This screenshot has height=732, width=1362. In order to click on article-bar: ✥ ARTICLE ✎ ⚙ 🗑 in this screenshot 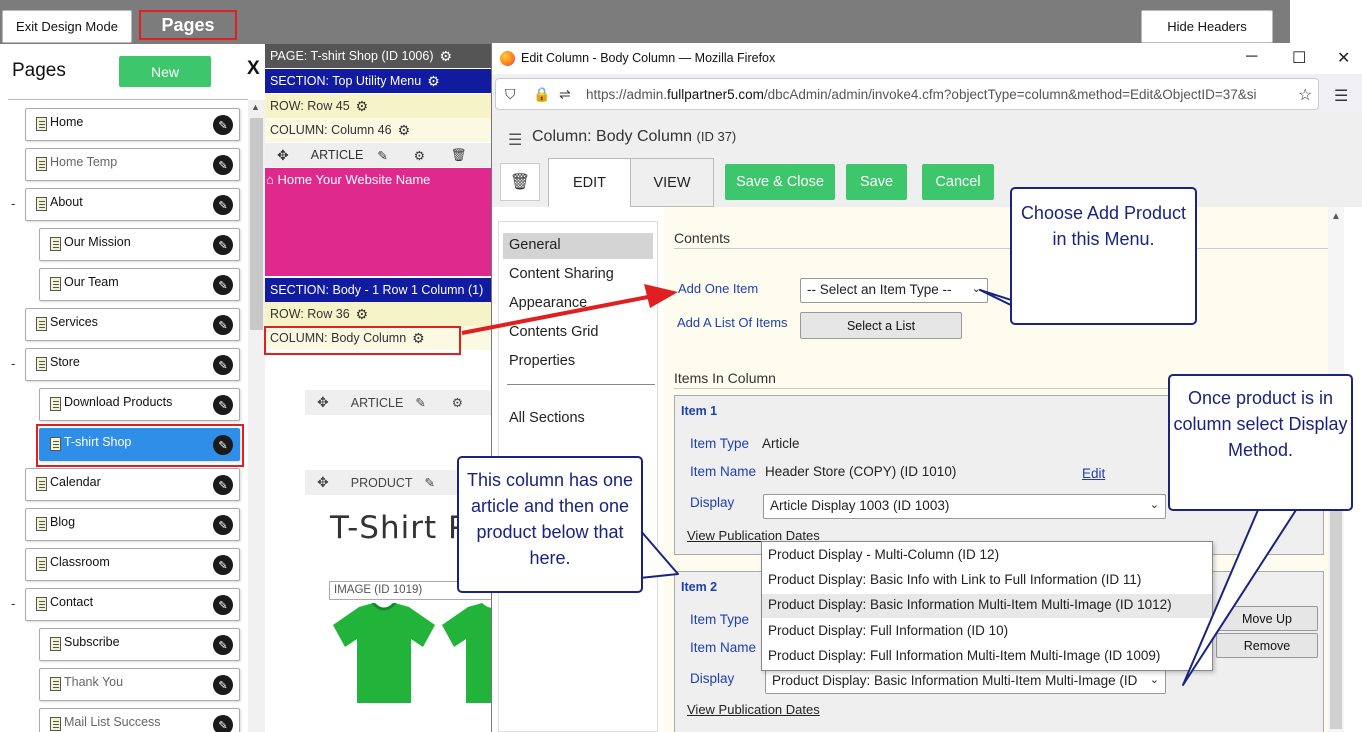, I will do `click(378, 155)`.